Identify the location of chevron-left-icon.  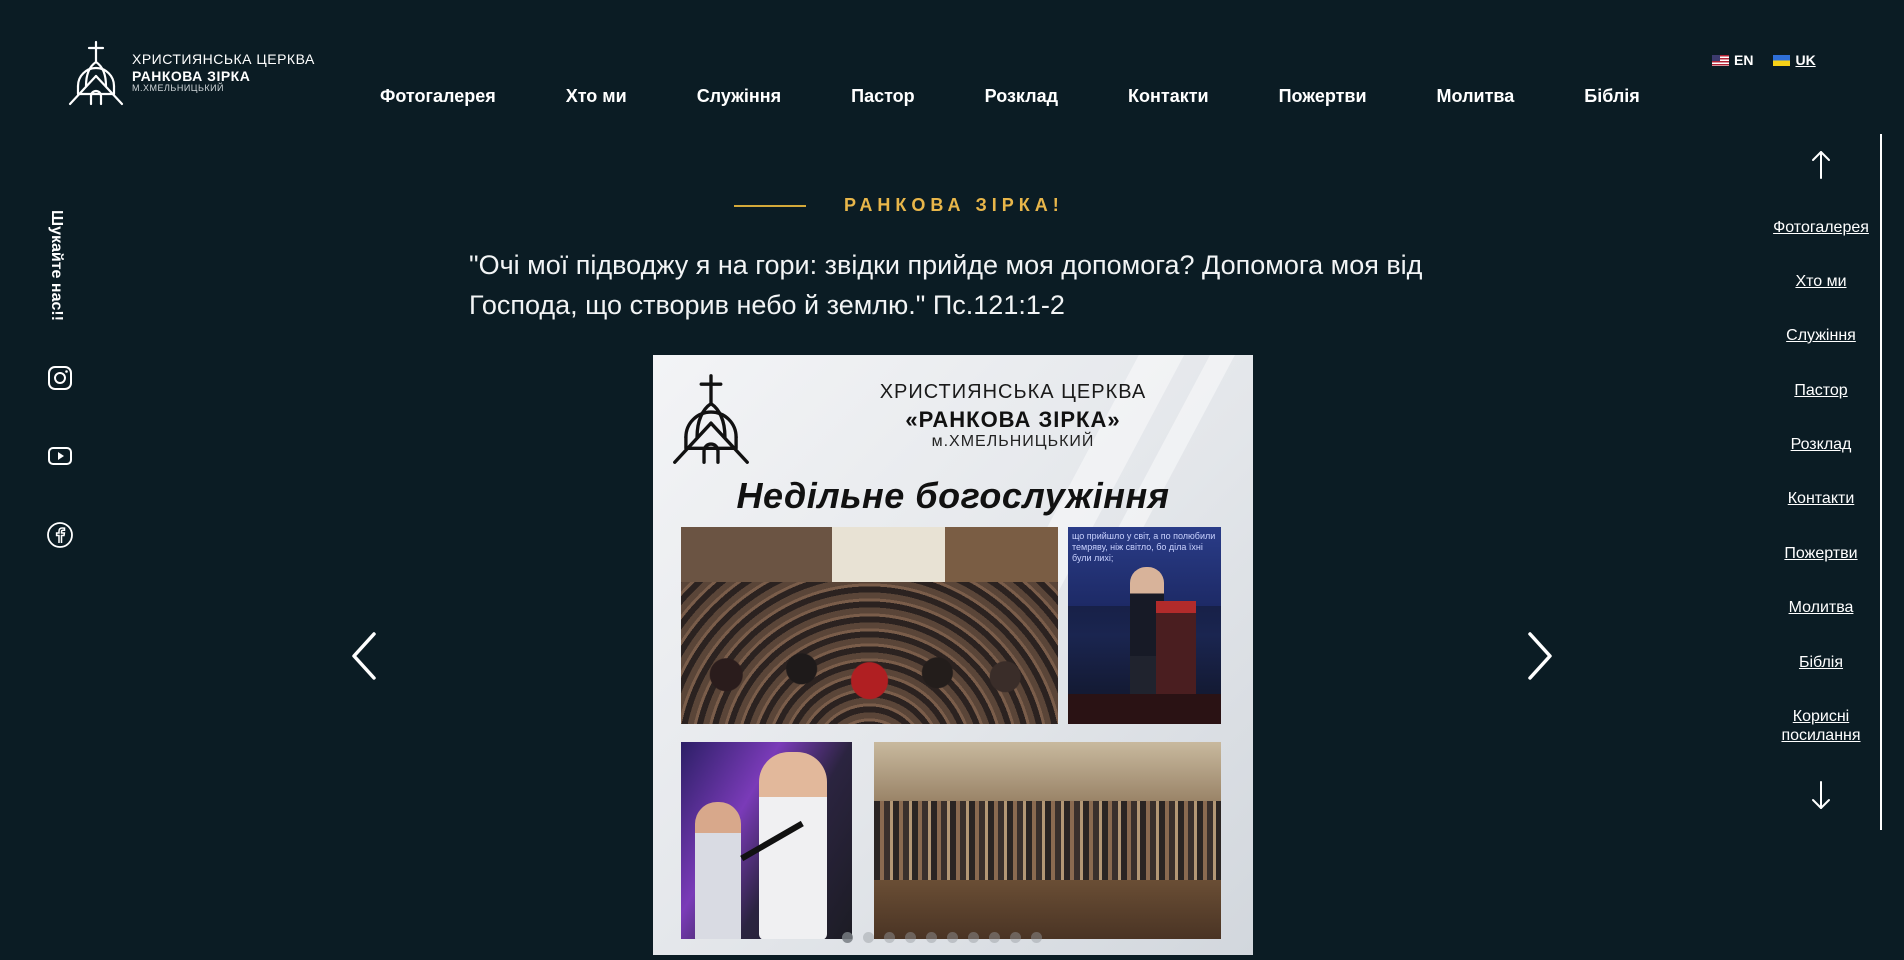
(364, 656).